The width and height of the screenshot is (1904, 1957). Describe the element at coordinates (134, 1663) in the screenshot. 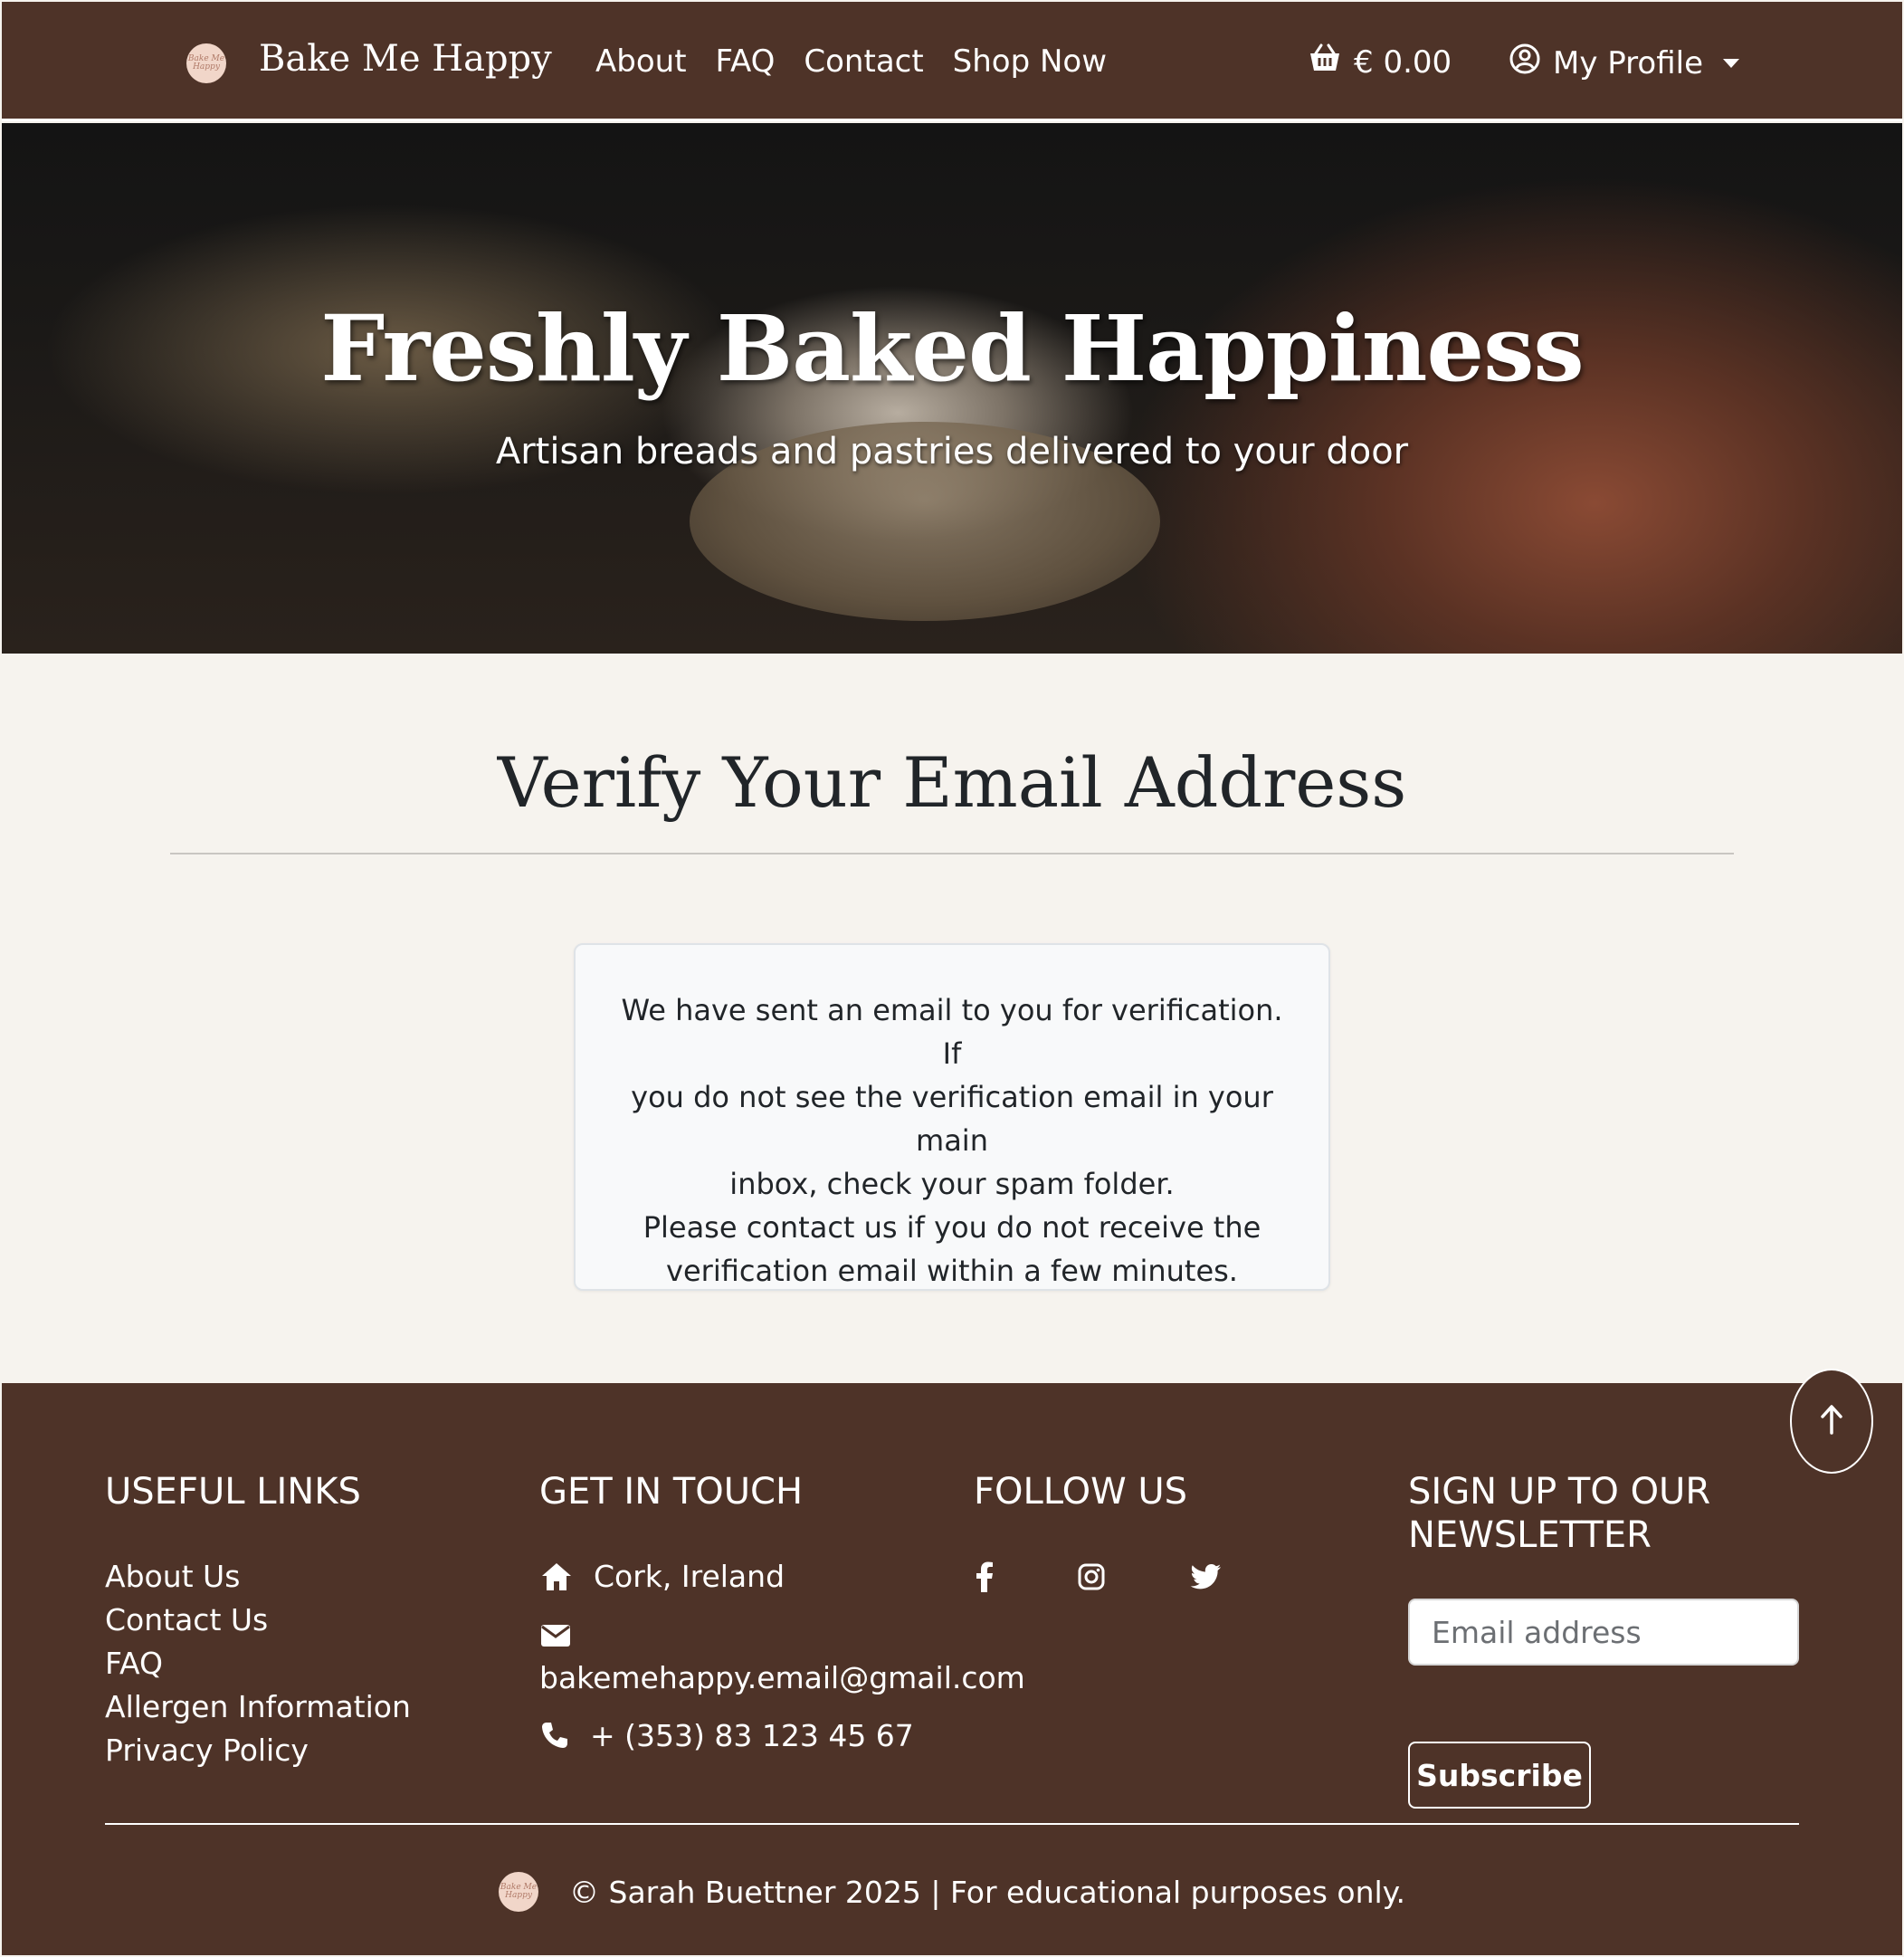

I see `footer-link-faq: FAQ` at that location.